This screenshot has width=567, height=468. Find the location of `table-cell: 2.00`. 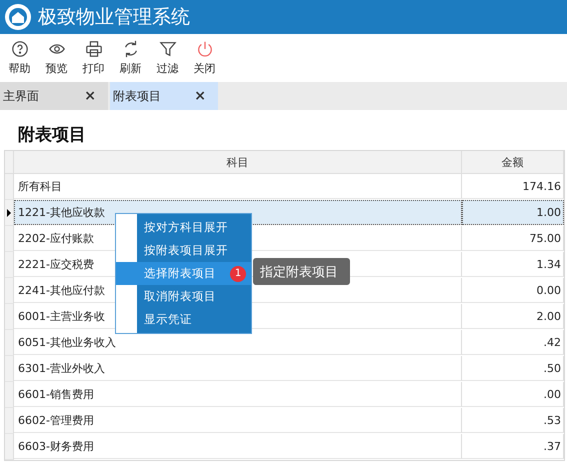

table-cell: 2.00 is located at coordinates (513, 316).